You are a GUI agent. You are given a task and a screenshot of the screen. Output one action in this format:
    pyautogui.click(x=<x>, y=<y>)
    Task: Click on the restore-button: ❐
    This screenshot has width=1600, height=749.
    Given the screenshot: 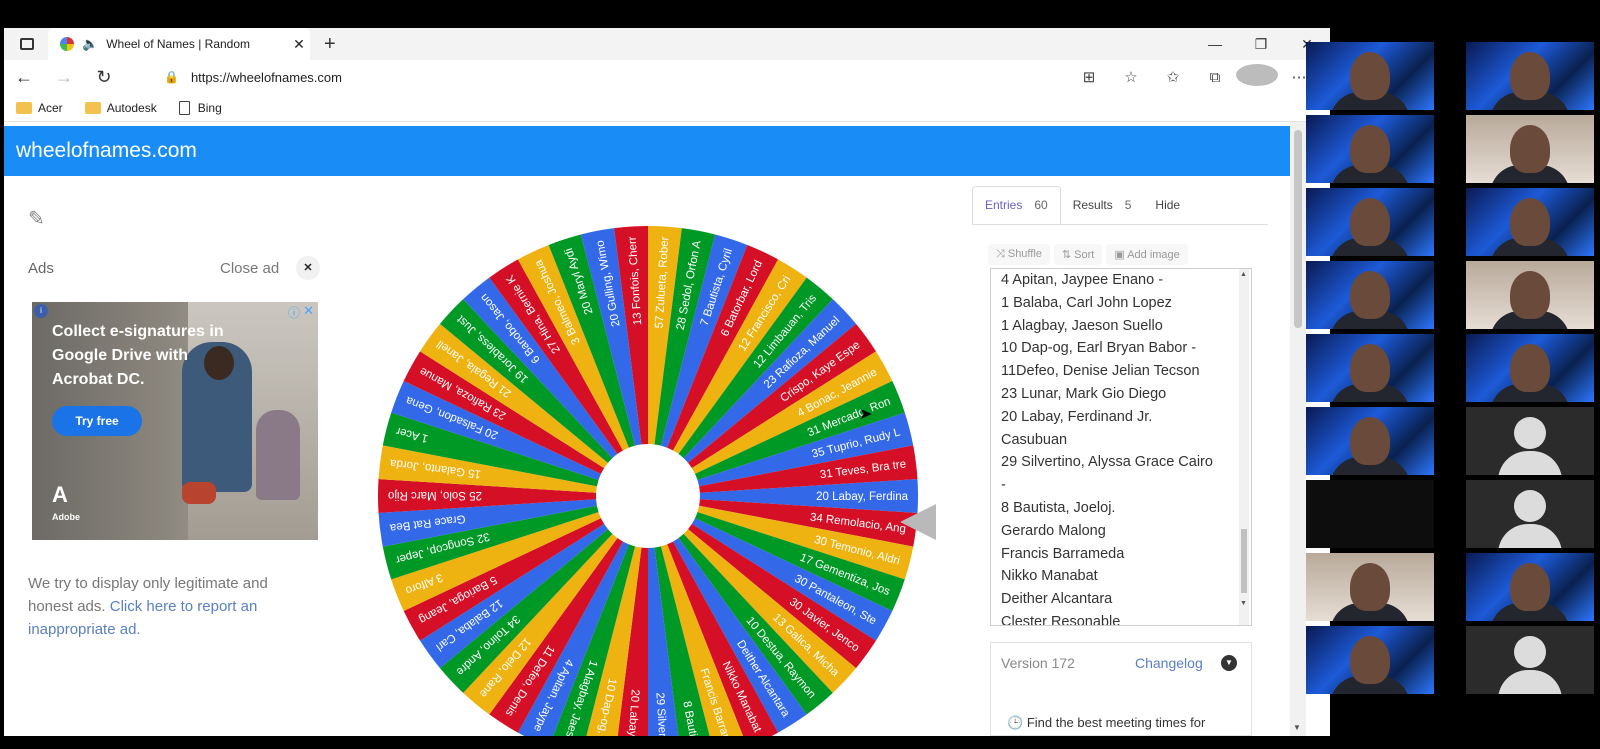 What is the action you would take?
    pyautogui.click(x=1261, y=44)
    